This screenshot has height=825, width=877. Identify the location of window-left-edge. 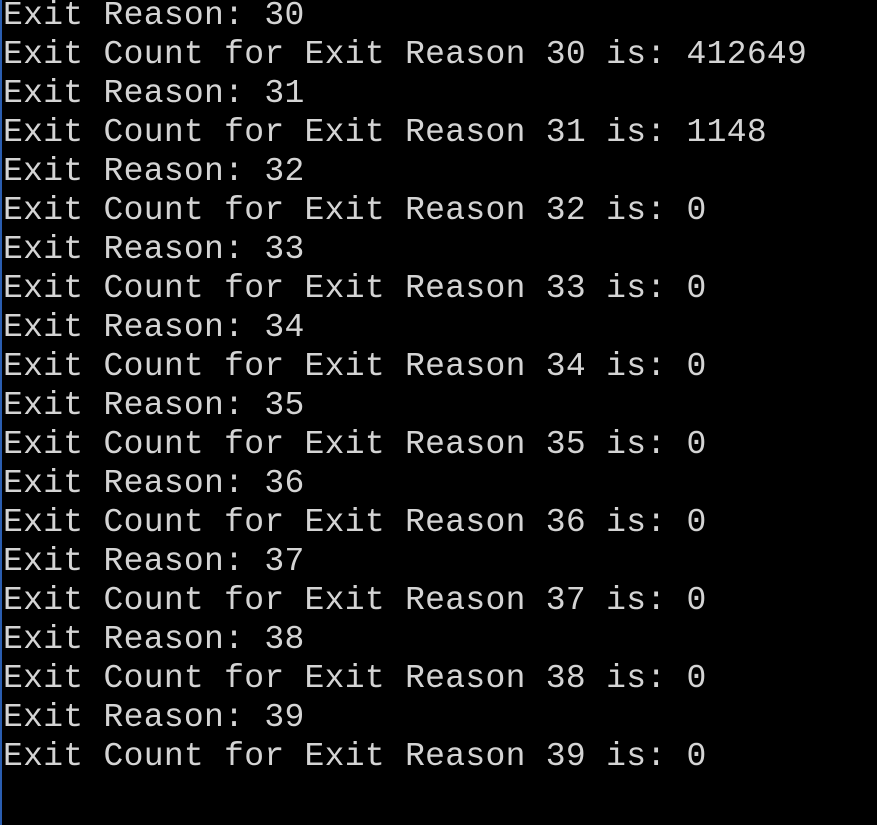
(1, 412).